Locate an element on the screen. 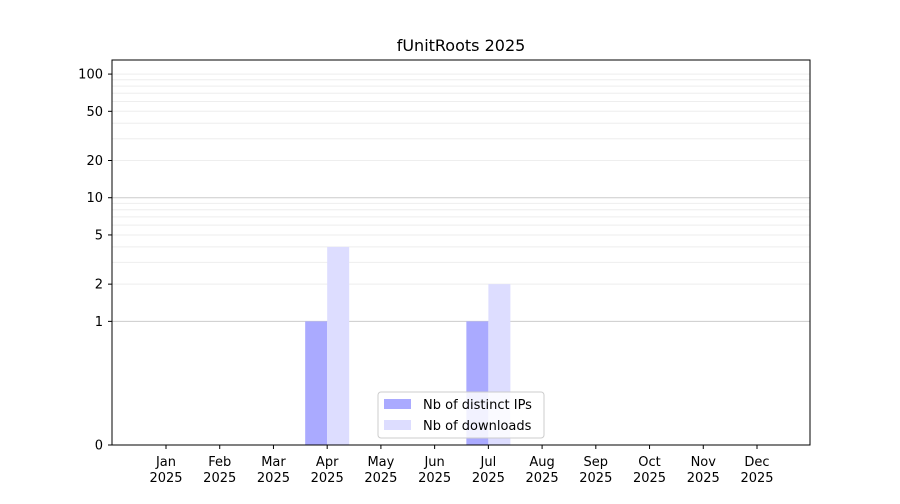 The width and height of the screenshot is (900, 504). x-tick-label: Aug 2025 is located at coordinates (542, 470).